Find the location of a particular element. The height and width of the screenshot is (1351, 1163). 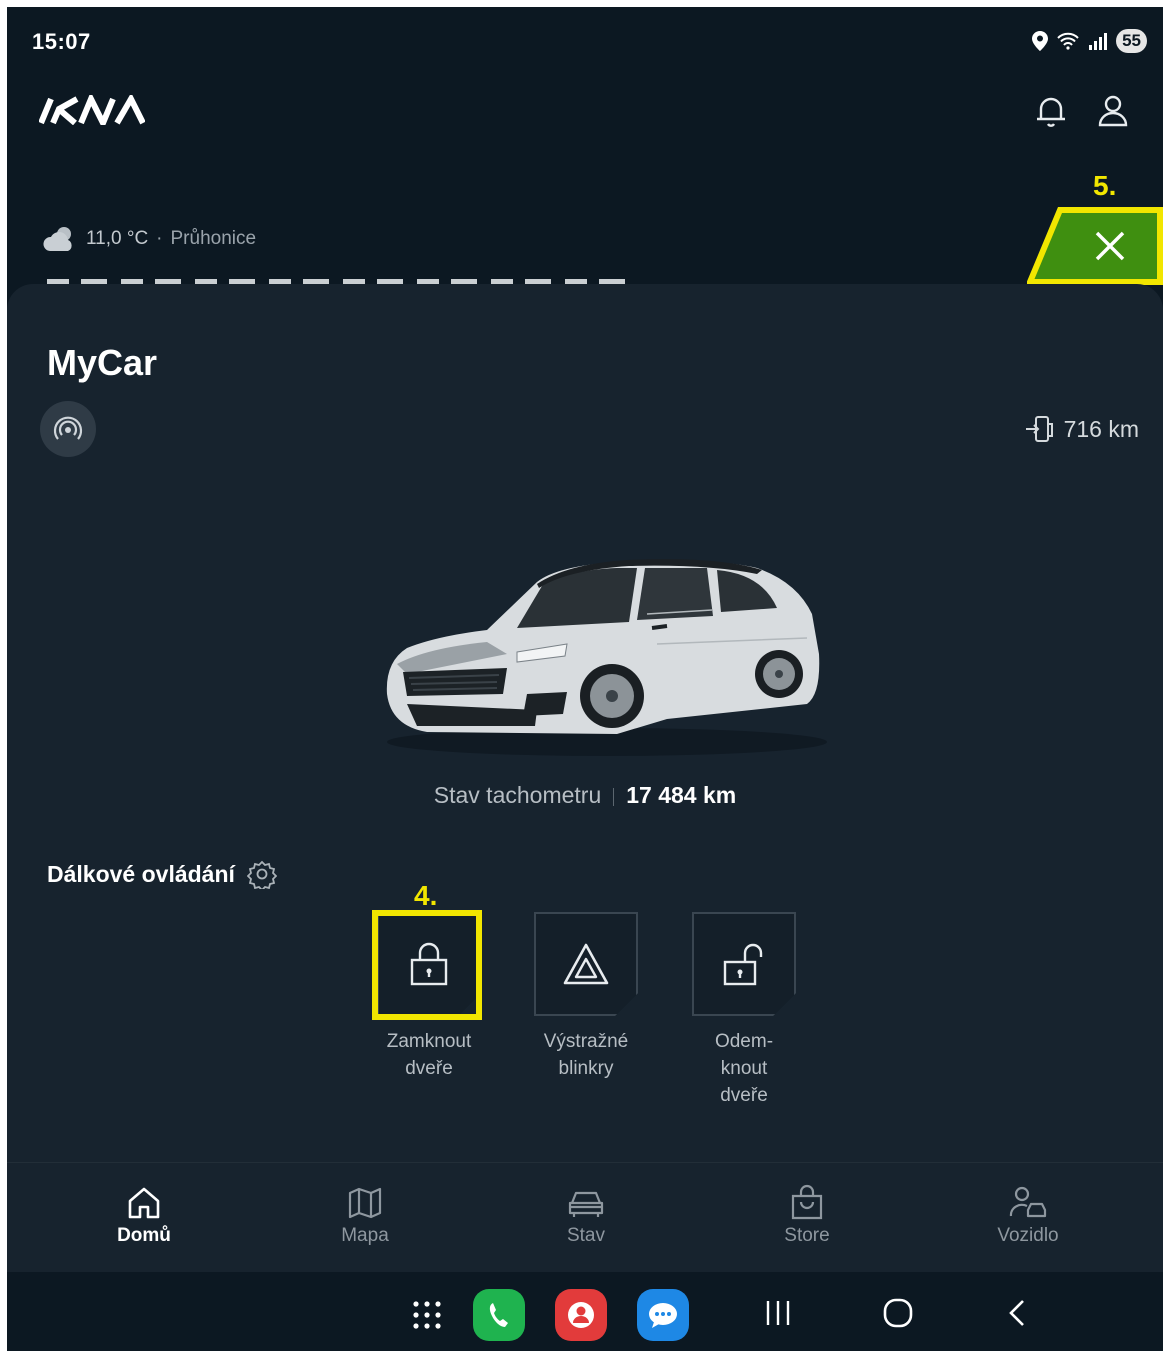

weather-info: 11,0 °C · Průhonice is located at coordinates (149, 239).